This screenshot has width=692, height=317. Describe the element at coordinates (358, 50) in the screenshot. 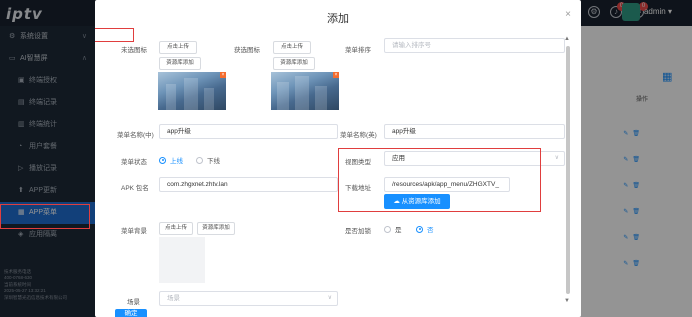

I see `sort-label: 菜单排序` at that location.